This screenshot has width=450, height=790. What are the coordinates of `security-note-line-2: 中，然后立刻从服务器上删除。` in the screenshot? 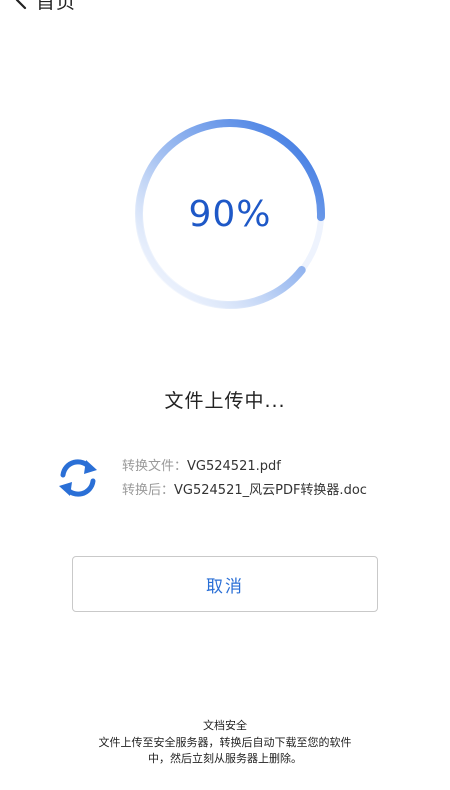 It's located at (225, 758).